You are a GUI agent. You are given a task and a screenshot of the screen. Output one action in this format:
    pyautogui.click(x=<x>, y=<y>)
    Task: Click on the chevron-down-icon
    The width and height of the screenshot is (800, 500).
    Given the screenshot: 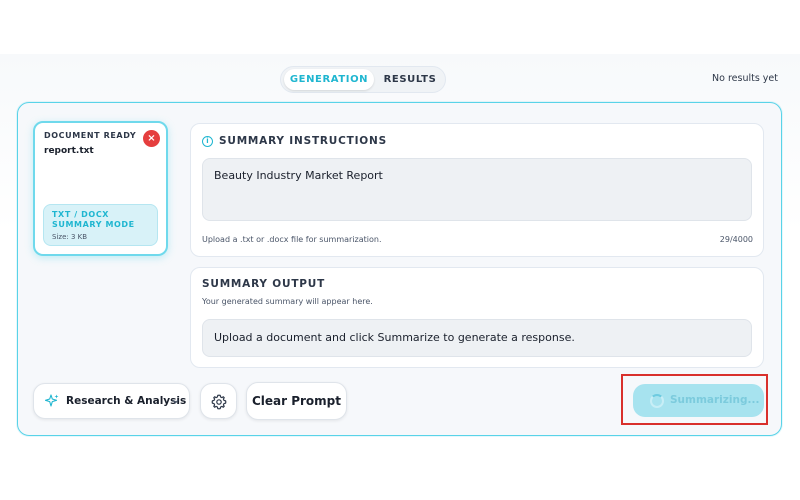 What is the action you would take?
    pyautogui.click(x=175, y=401)
    